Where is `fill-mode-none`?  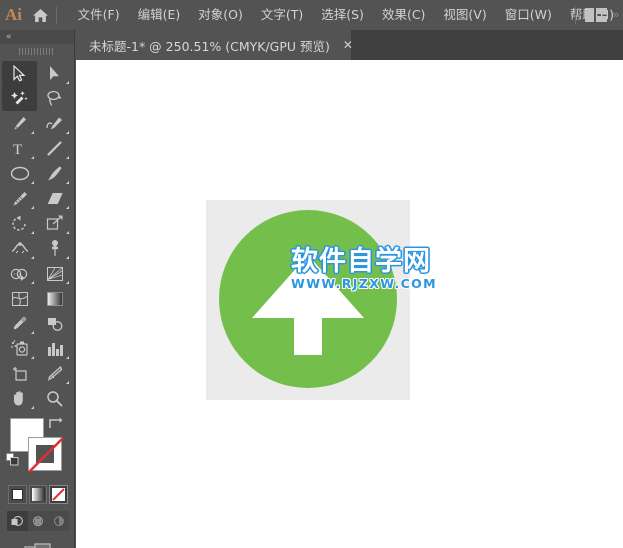 fill-mode-none is located at coordinates (59, 494).